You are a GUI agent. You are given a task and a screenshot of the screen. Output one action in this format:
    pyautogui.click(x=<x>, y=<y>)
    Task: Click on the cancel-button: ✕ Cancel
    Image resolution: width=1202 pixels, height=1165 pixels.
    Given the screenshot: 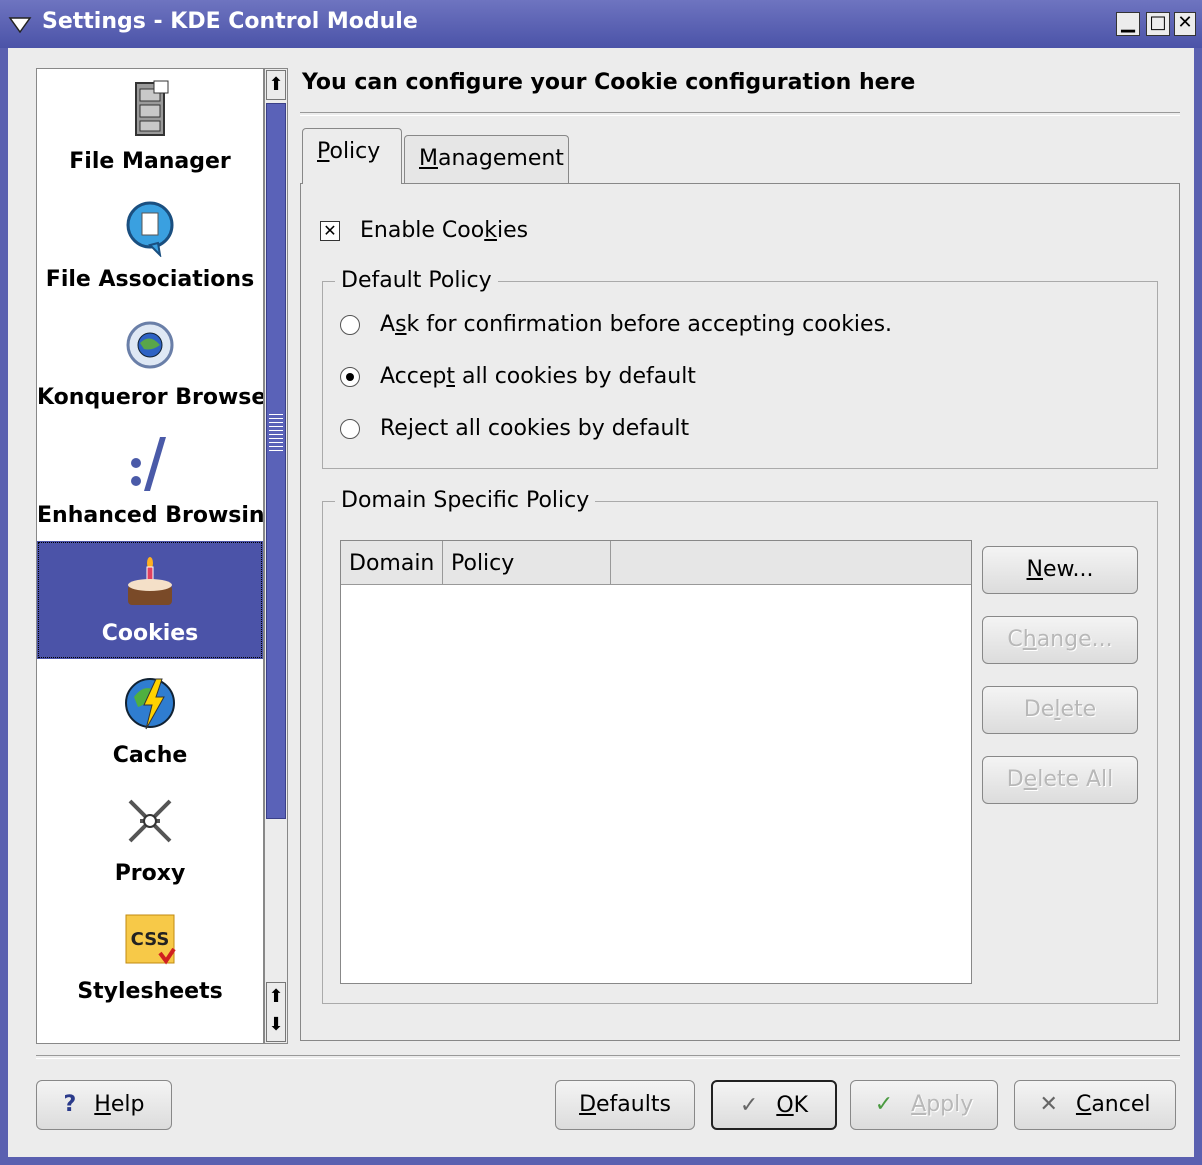 What is the action you would take?
    pyautogui.click(x=1095, y=1105)
    